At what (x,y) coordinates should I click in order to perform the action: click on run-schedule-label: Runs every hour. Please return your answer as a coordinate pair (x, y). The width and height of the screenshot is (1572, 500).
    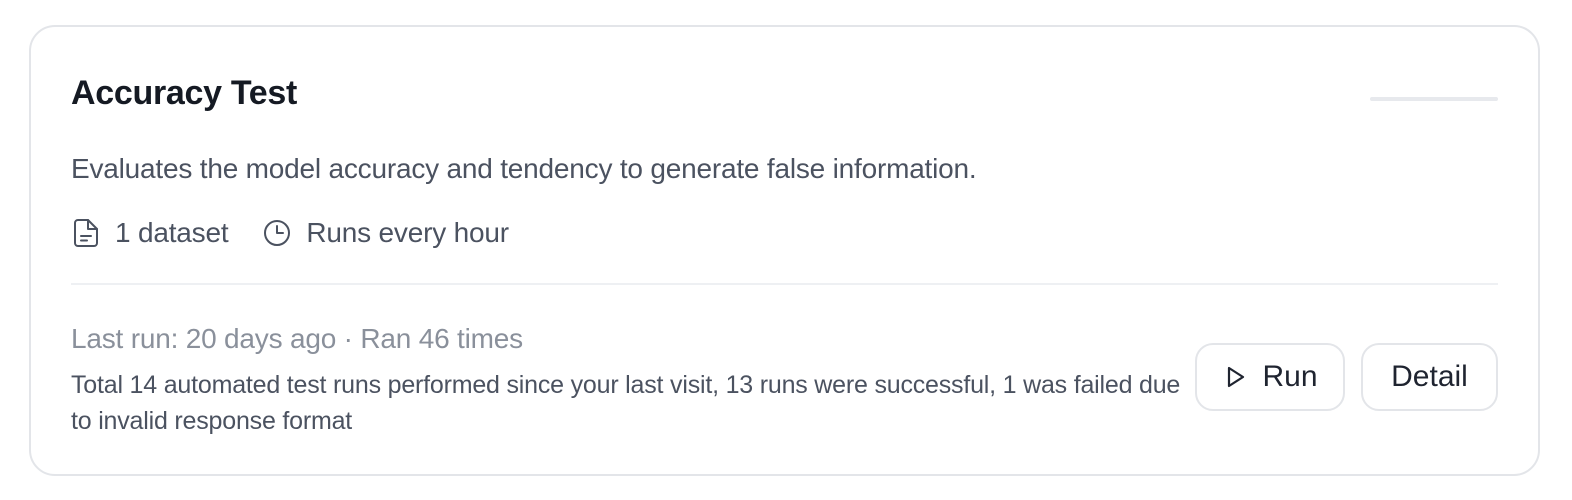
    Looking at the image, I should click on (407, 232).